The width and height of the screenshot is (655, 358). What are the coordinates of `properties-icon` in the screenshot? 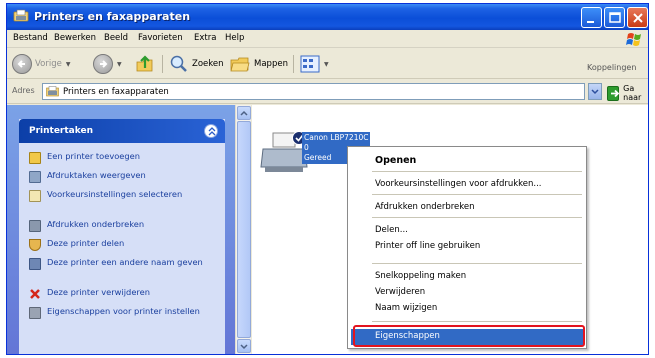 It's located at (35, 313).